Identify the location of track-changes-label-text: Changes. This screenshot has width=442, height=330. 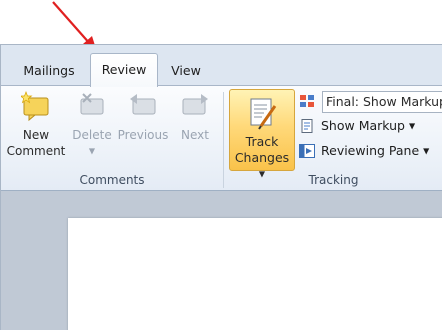
(262, 157).